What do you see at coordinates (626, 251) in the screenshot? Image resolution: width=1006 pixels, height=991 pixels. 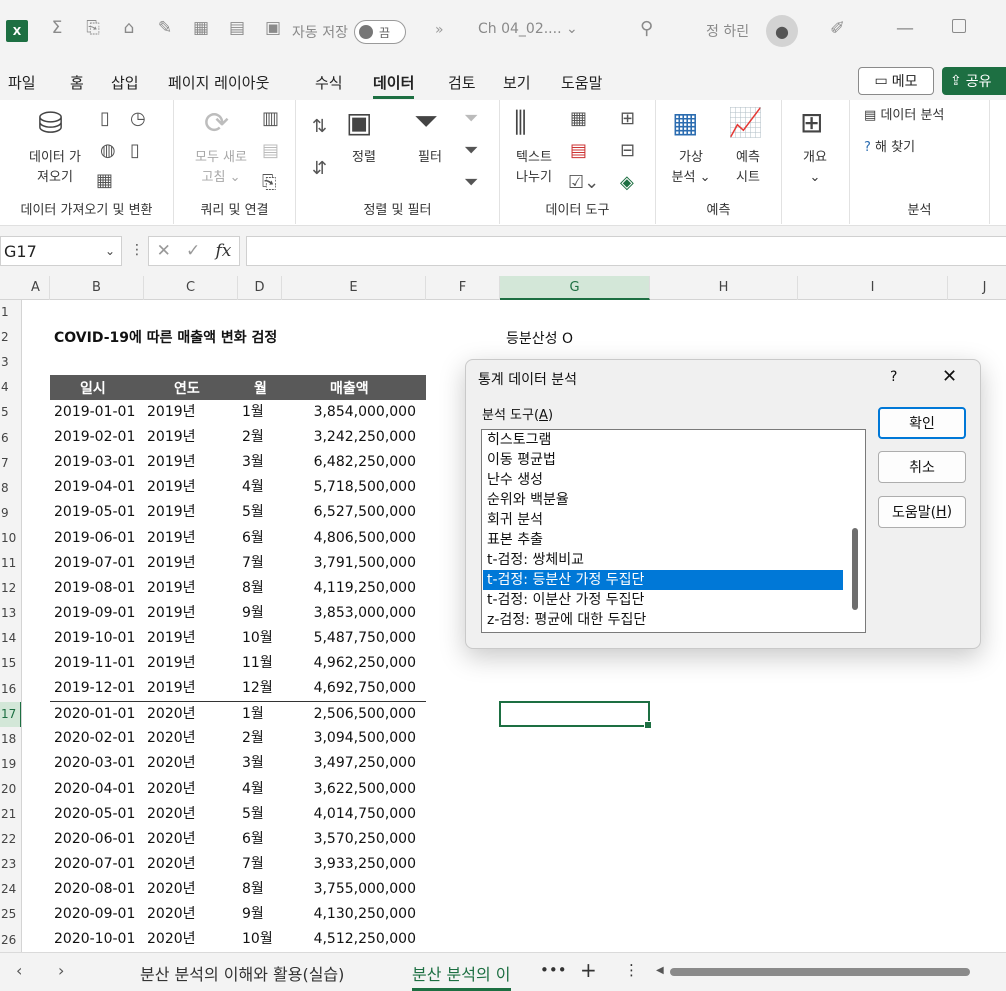 I see `formula-input` at bounding box center [626, 251].